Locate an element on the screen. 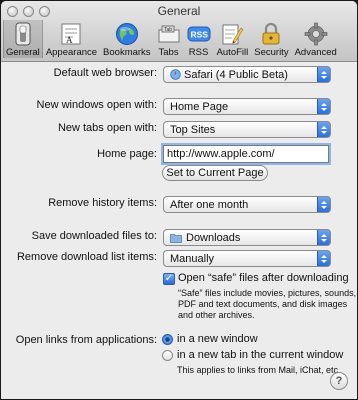 The image size is (358, 400). tab-security: Security is located at coordinates (271, 39).